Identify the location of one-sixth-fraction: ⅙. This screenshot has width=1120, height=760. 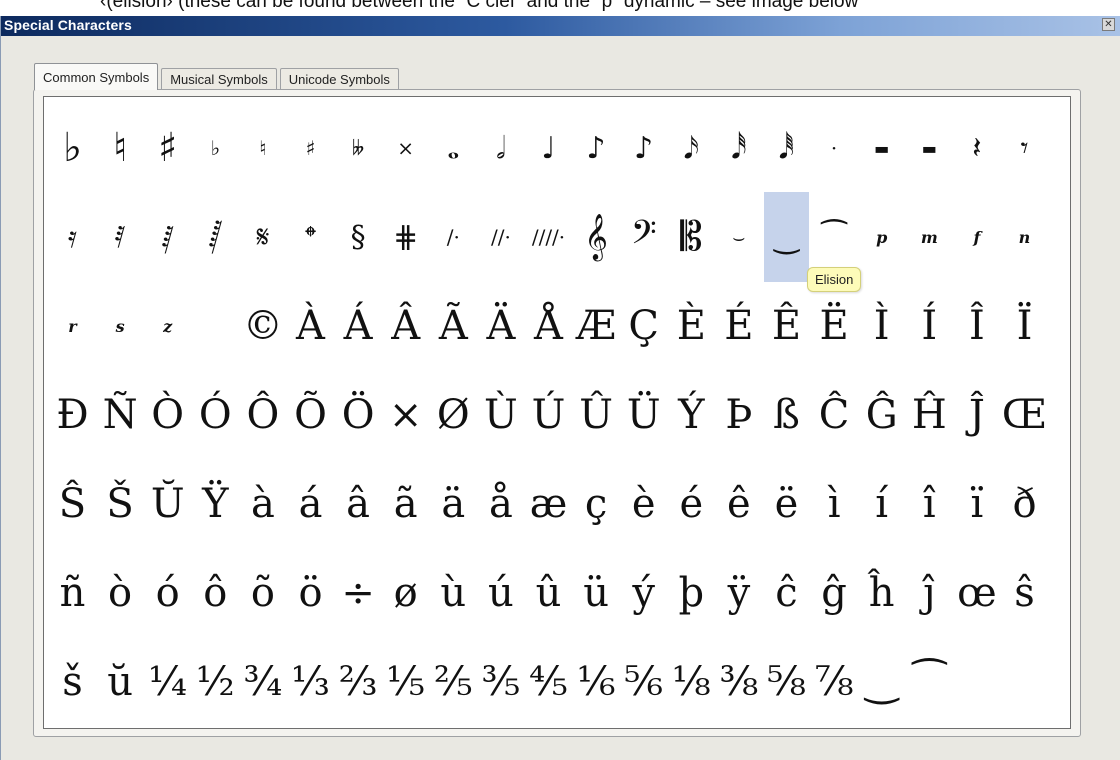
(596, 682).